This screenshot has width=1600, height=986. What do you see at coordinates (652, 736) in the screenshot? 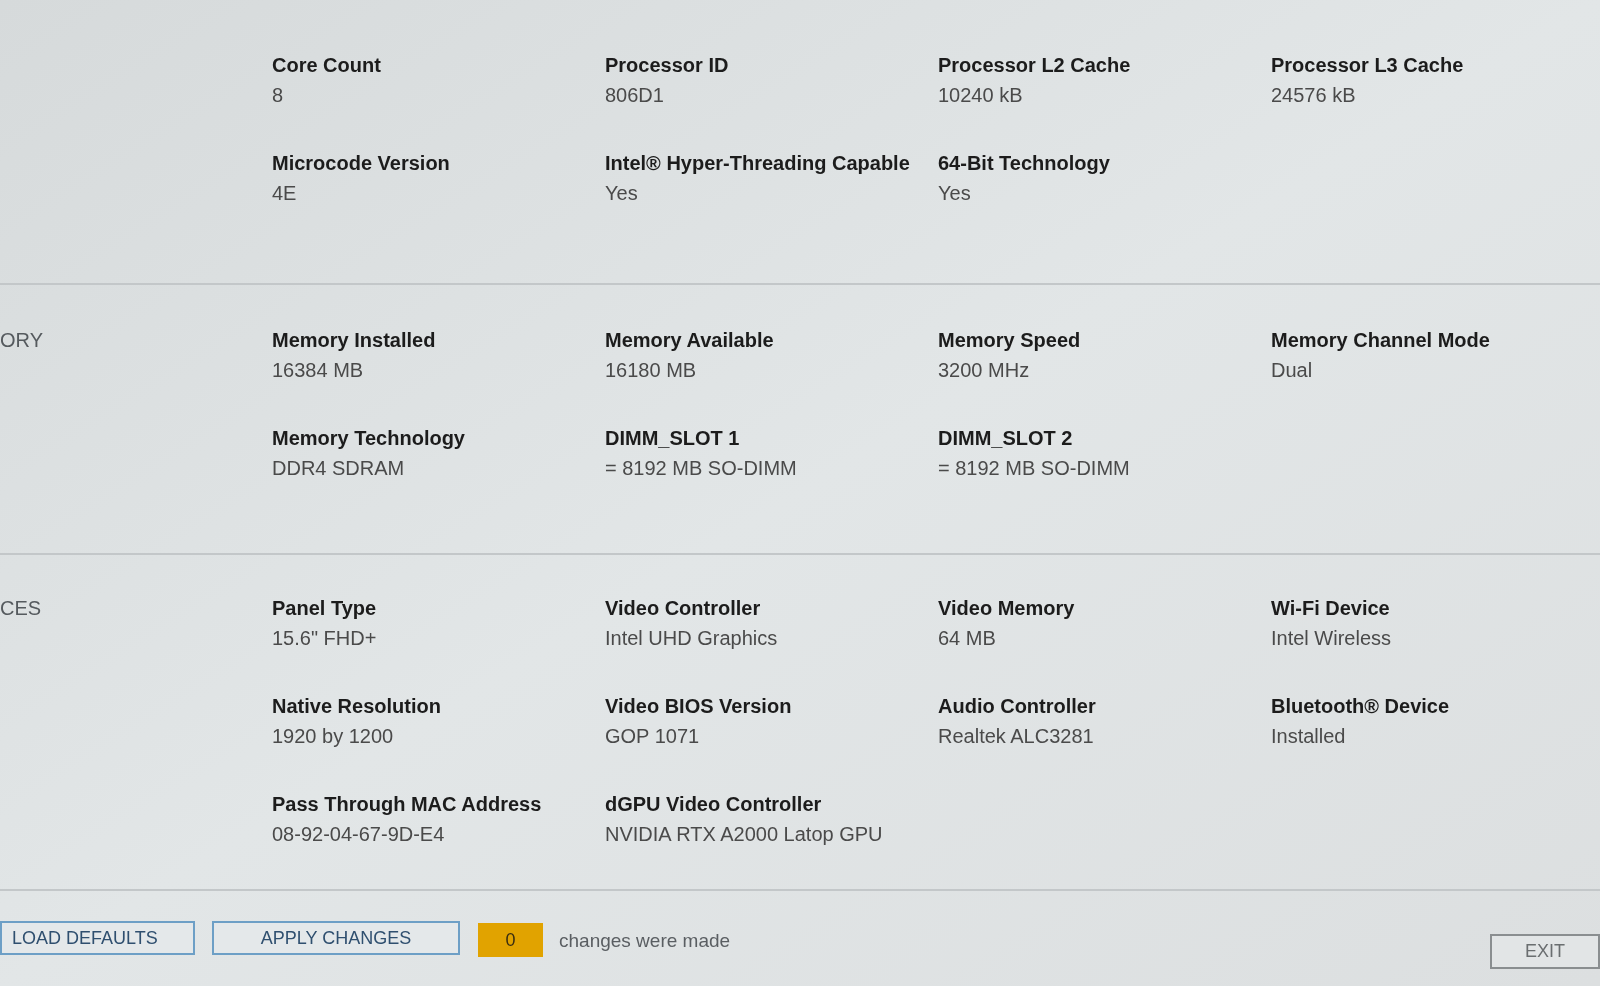
I see `field-value: GOP 1071` at bounding box center [652, 736].